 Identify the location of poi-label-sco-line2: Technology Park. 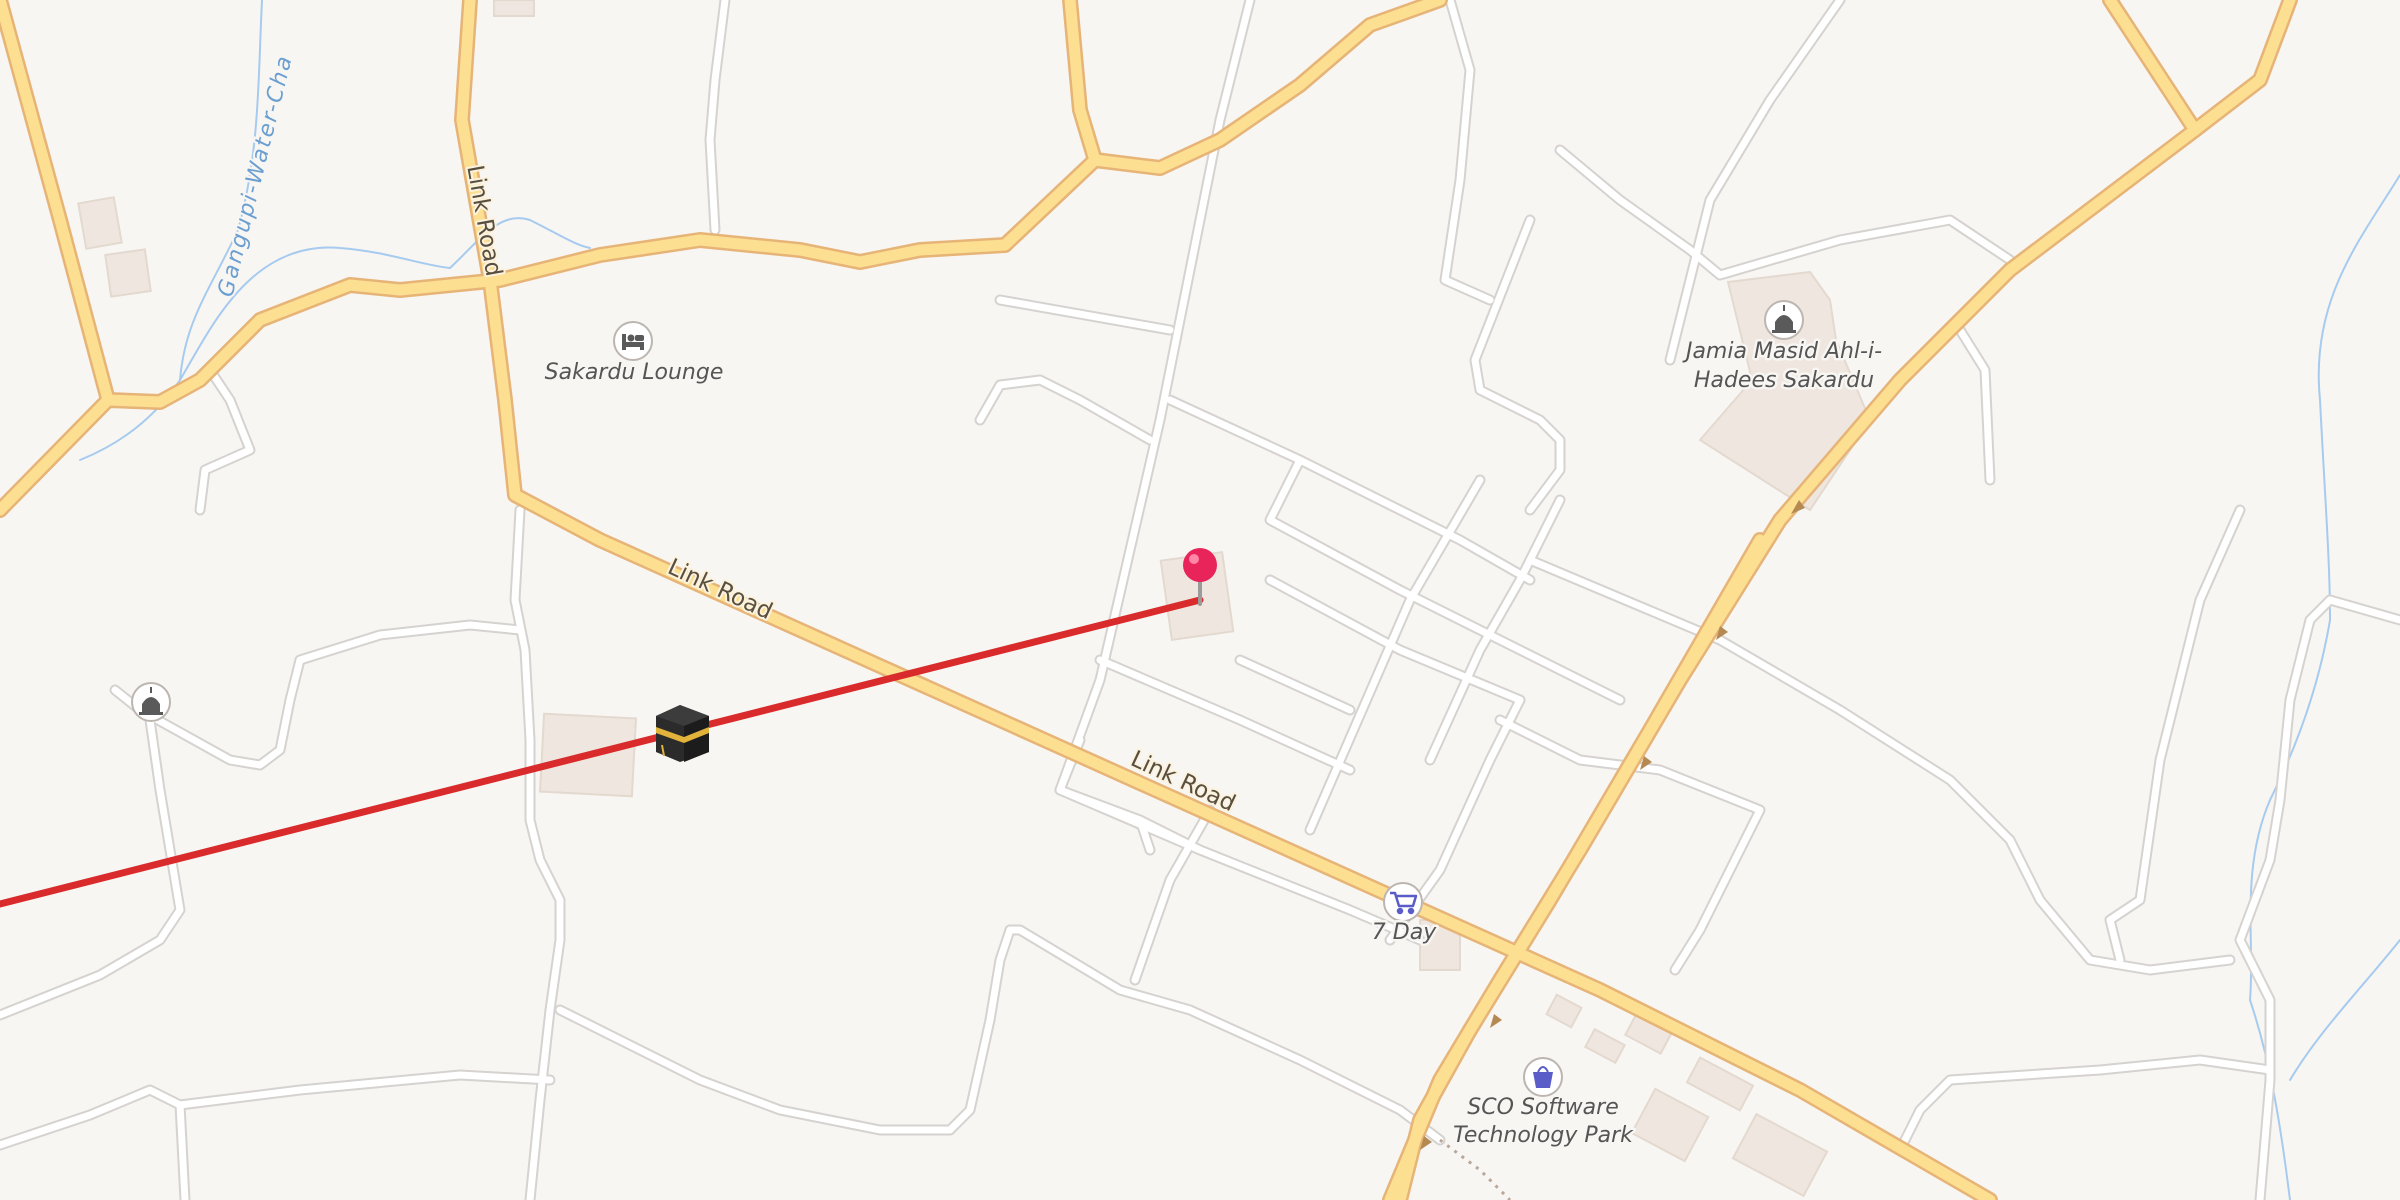
(1543, 1135).